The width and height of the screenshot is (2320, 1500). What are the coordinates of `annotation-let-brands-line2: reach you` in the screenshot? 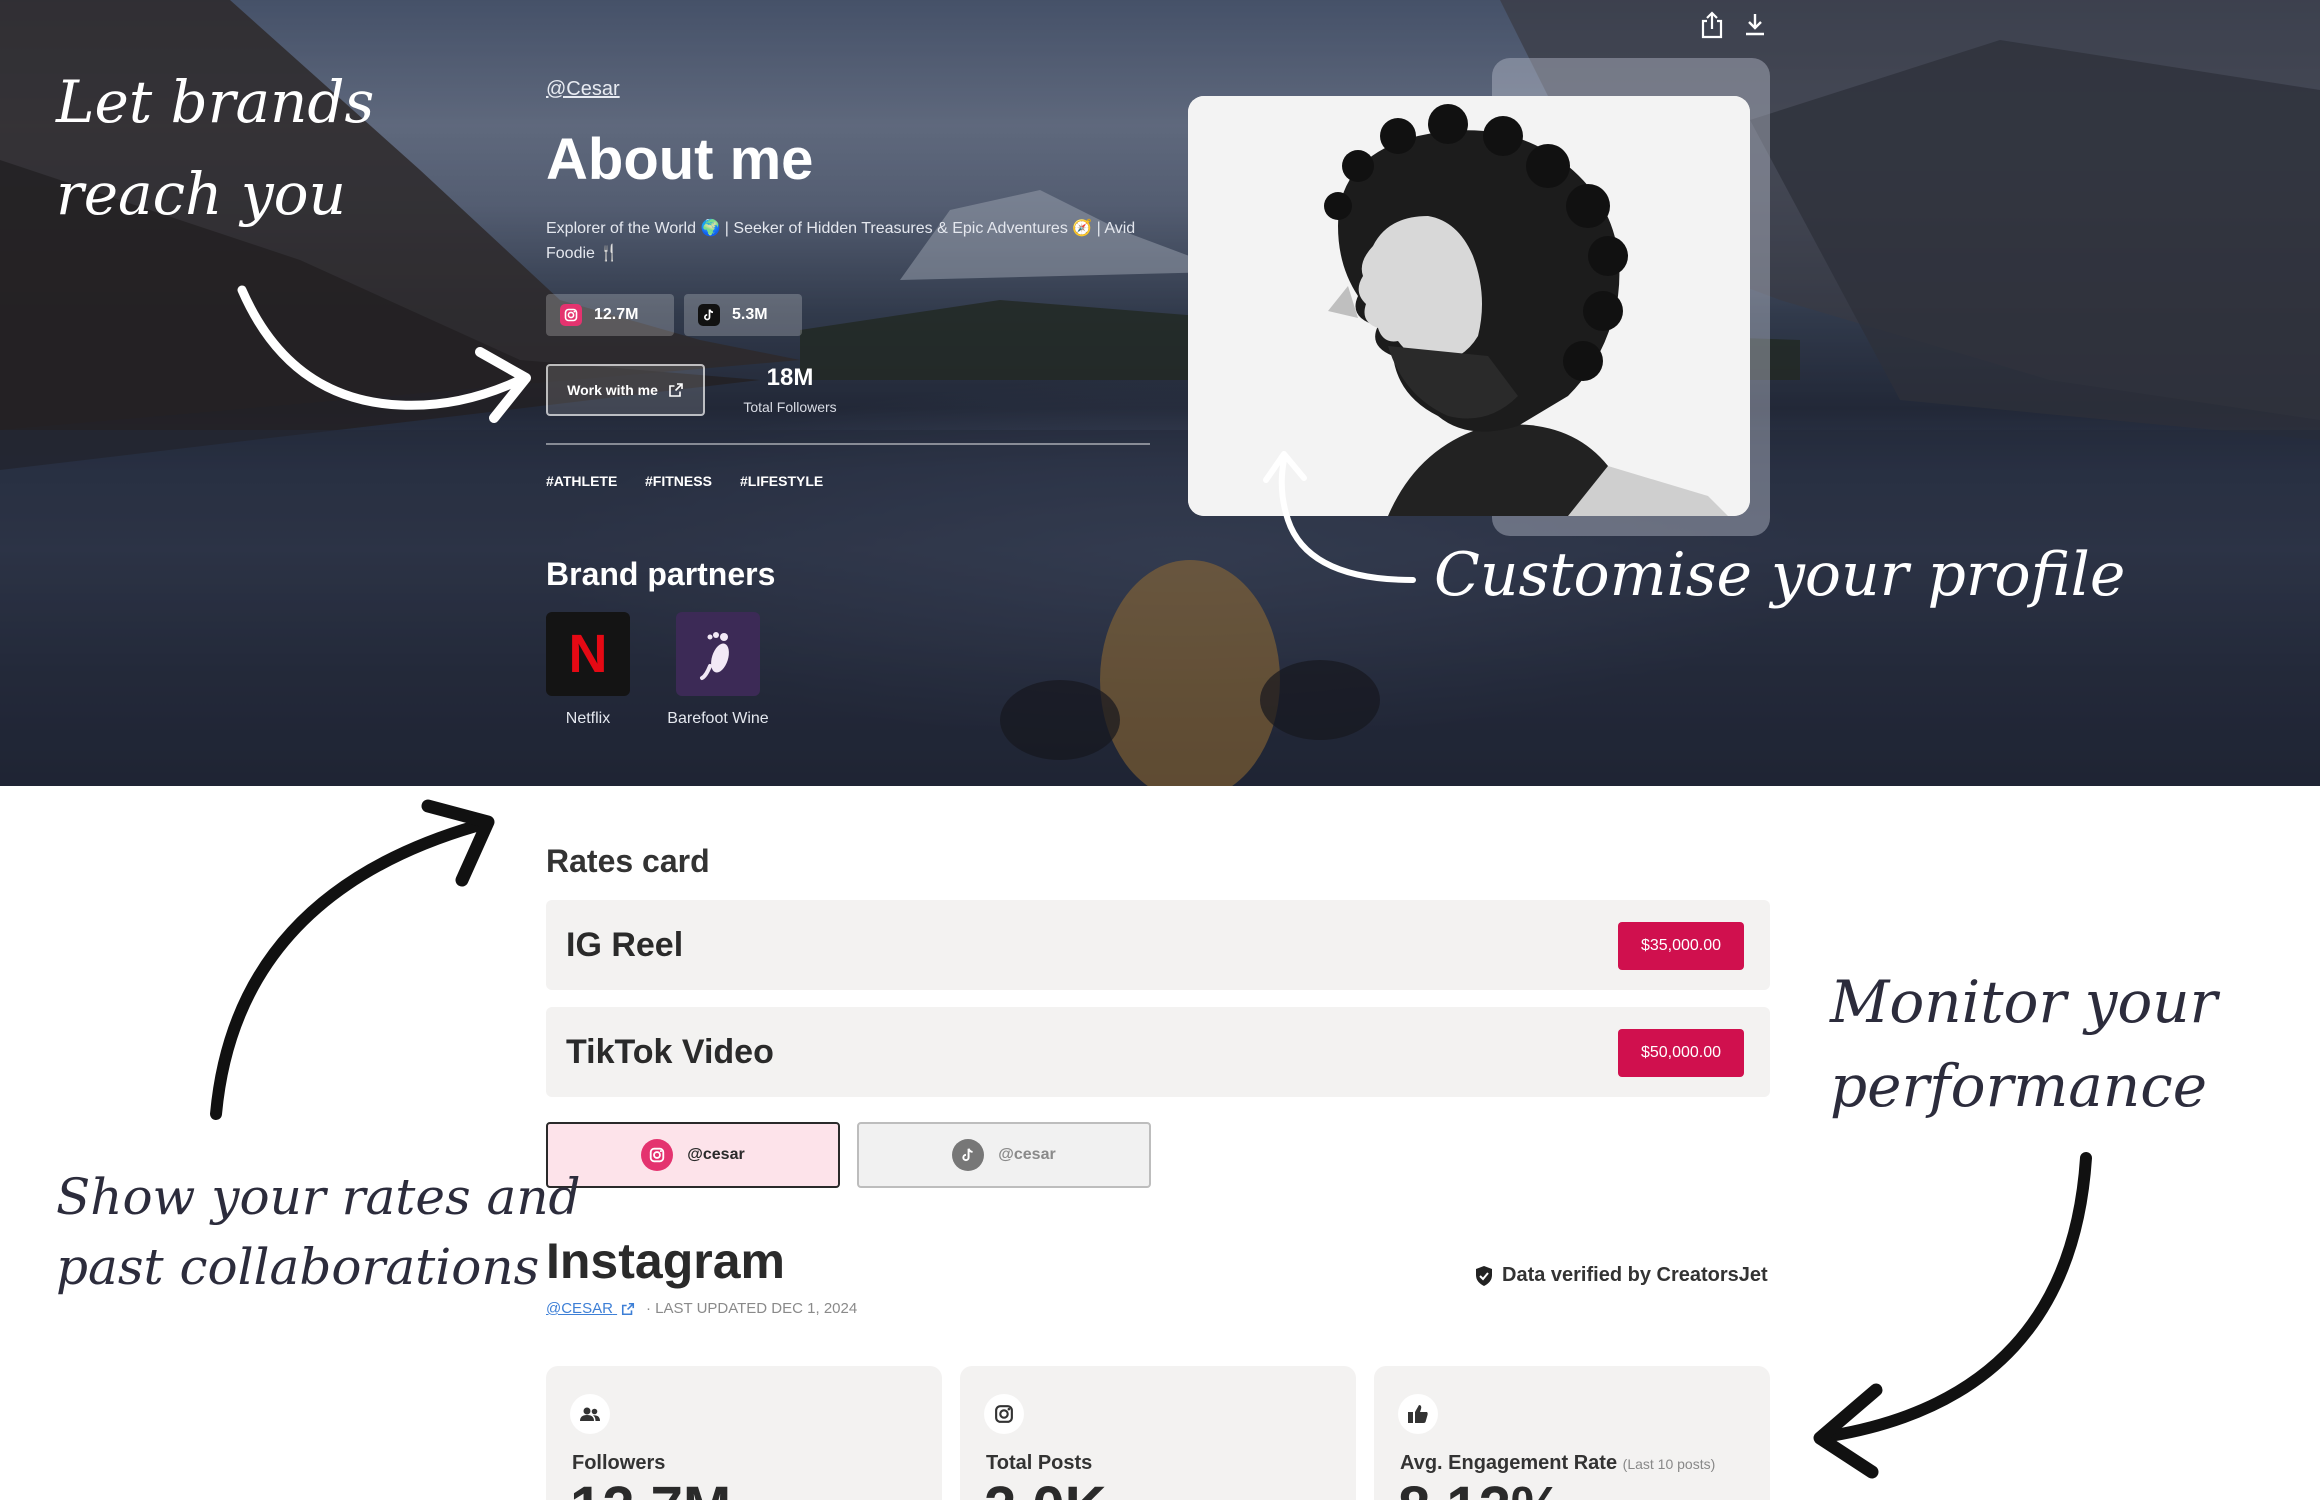 It's located at (201, 194).